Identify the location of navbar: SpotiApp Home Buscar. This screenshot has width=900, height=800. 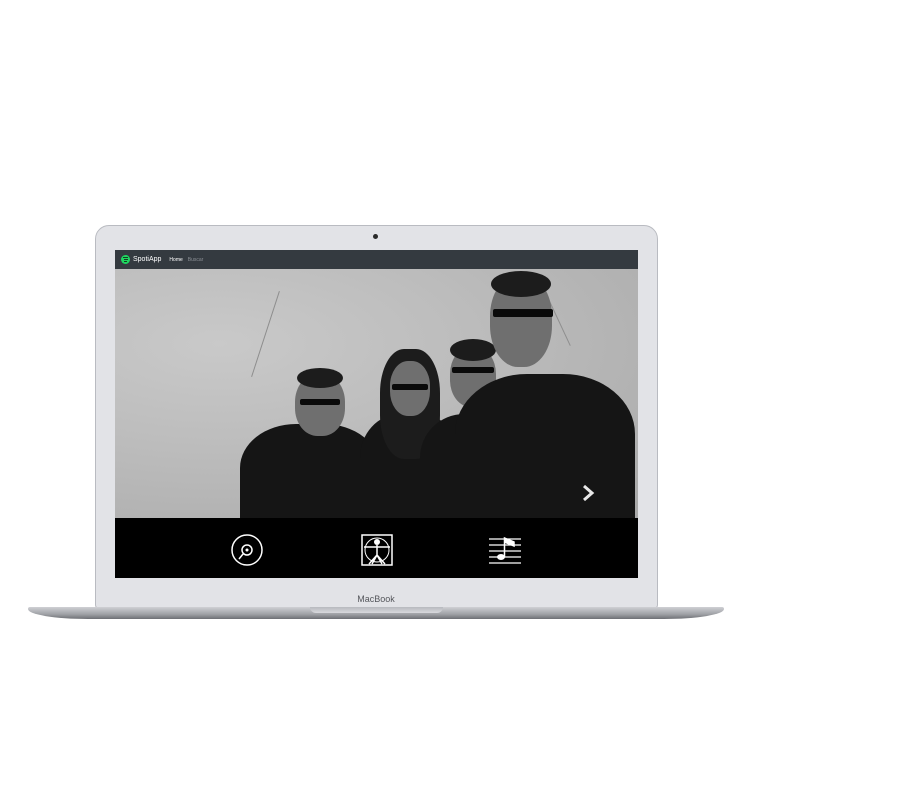
(376, 259).